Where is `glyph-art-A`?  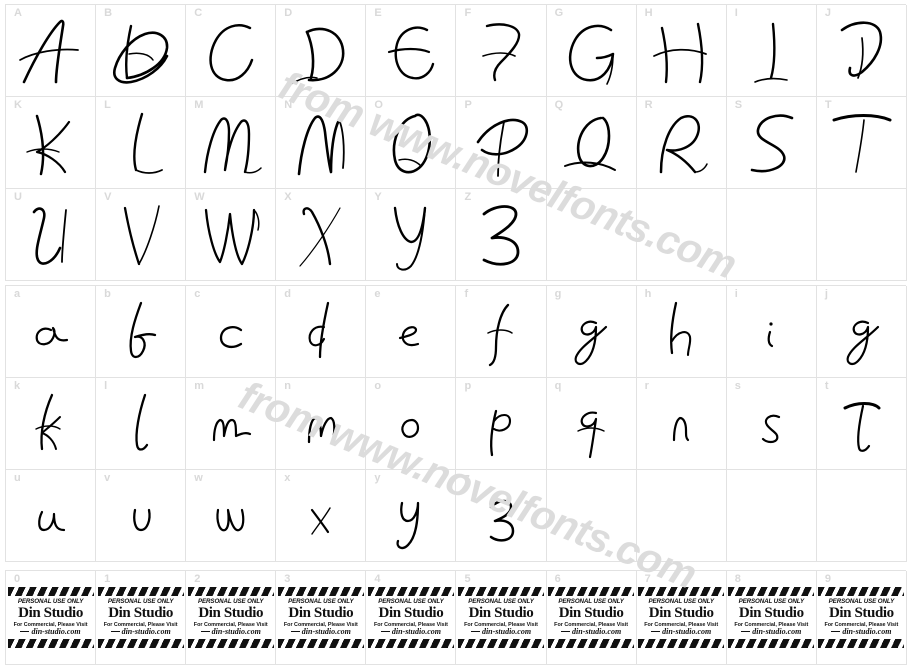 glyph-art-A is located at coordinates (50, 53).